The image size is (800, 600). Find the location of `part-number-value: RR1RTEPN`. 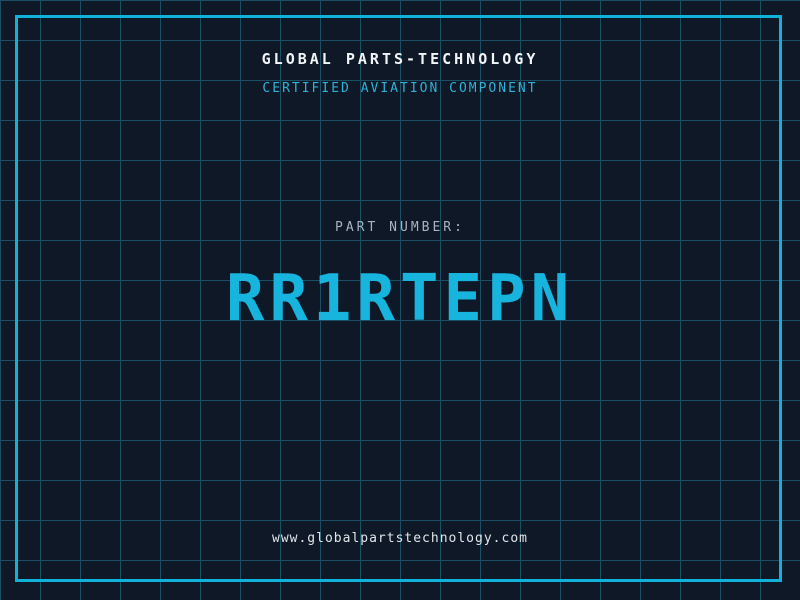

part-number-value: RR1RTEPN is located at coordinates (400, 299).